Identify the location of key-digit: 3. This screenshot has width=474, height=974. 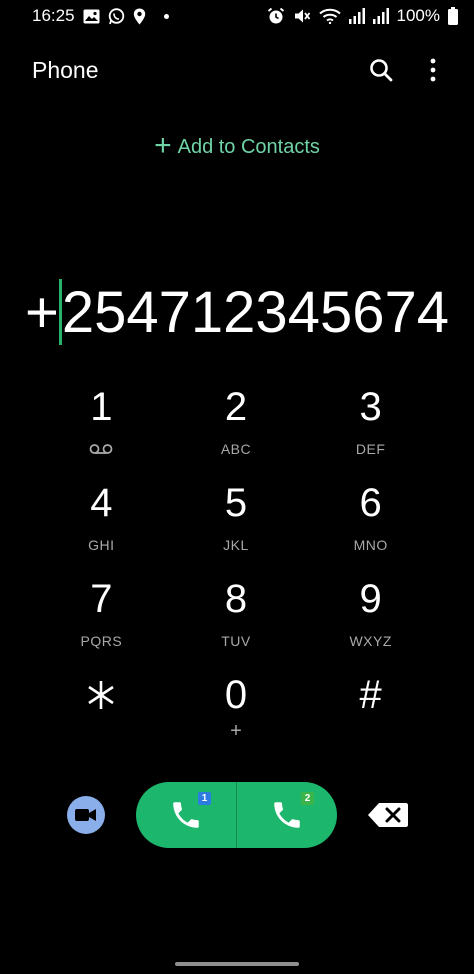
(370, 407).